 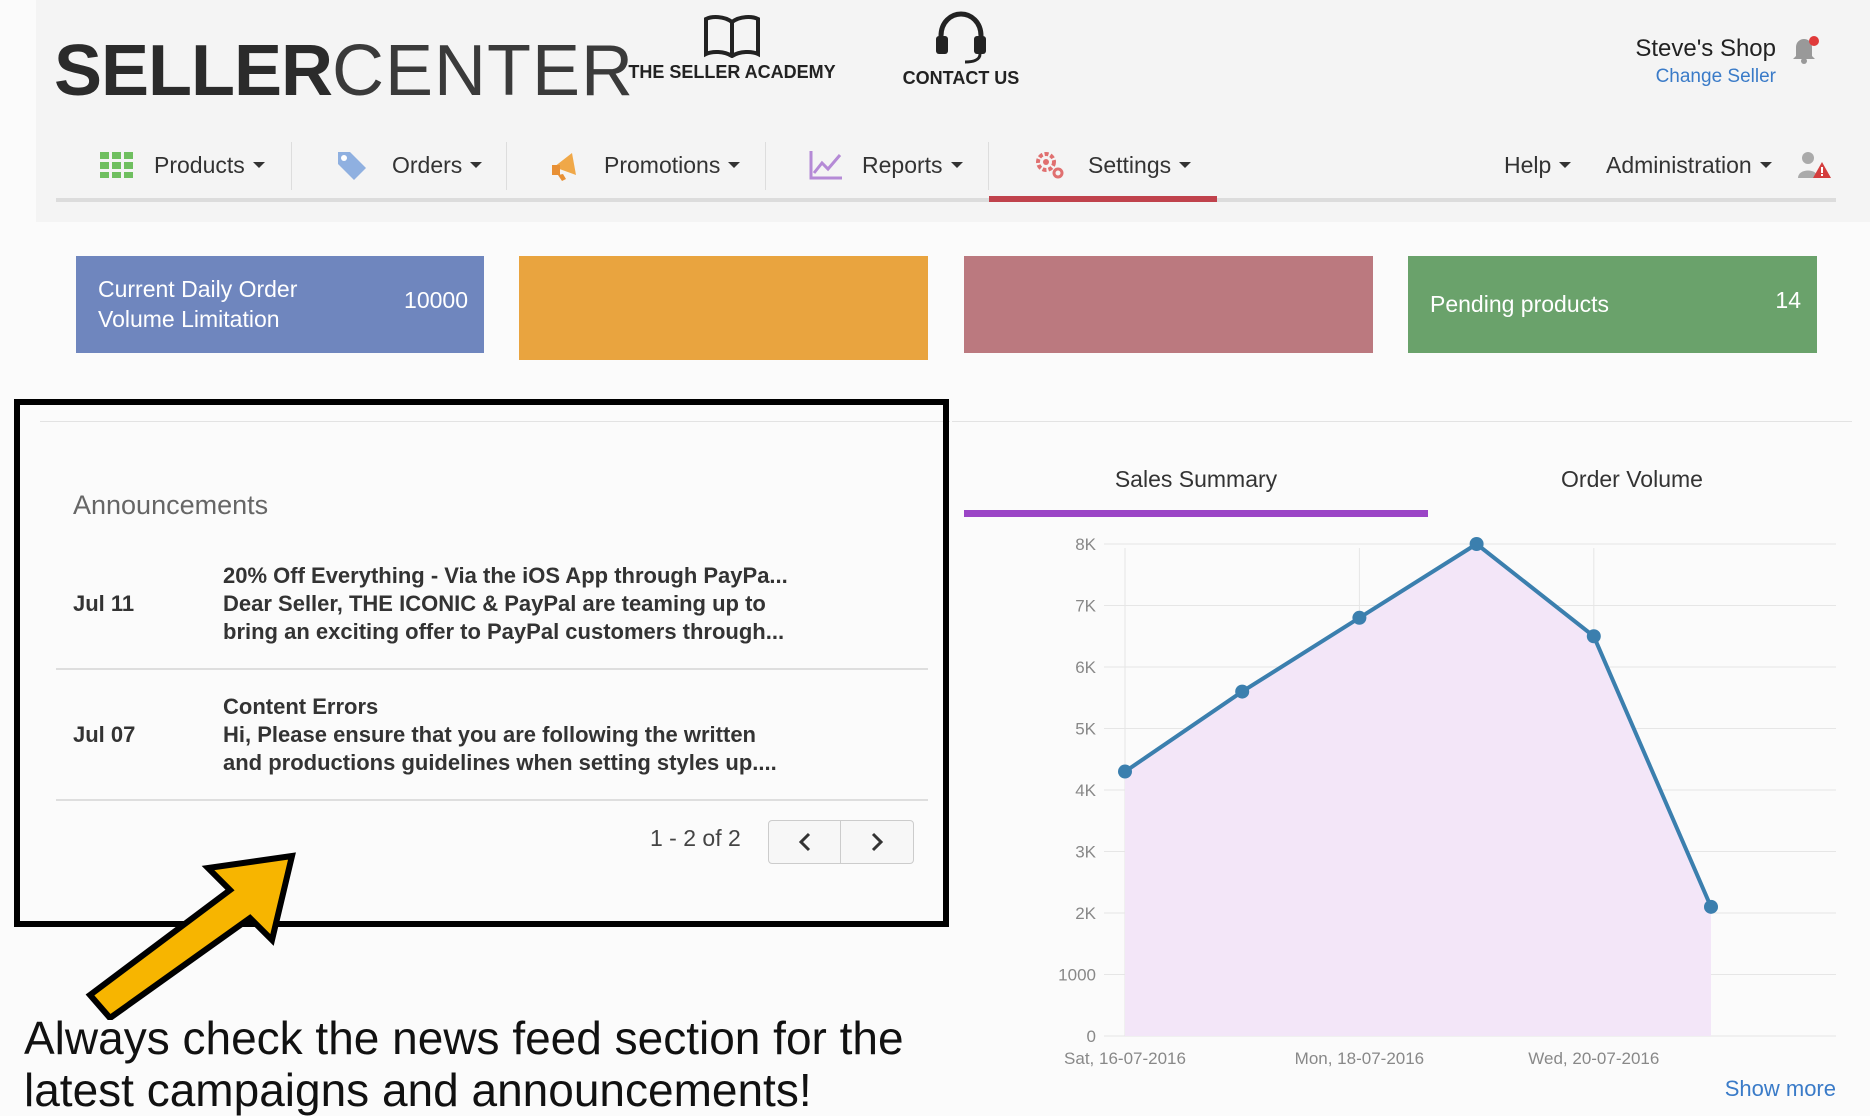 What do you see at coordinates (723, 308) in the screenshot?
I see `tile-orange` at bounding box center [723, 308].